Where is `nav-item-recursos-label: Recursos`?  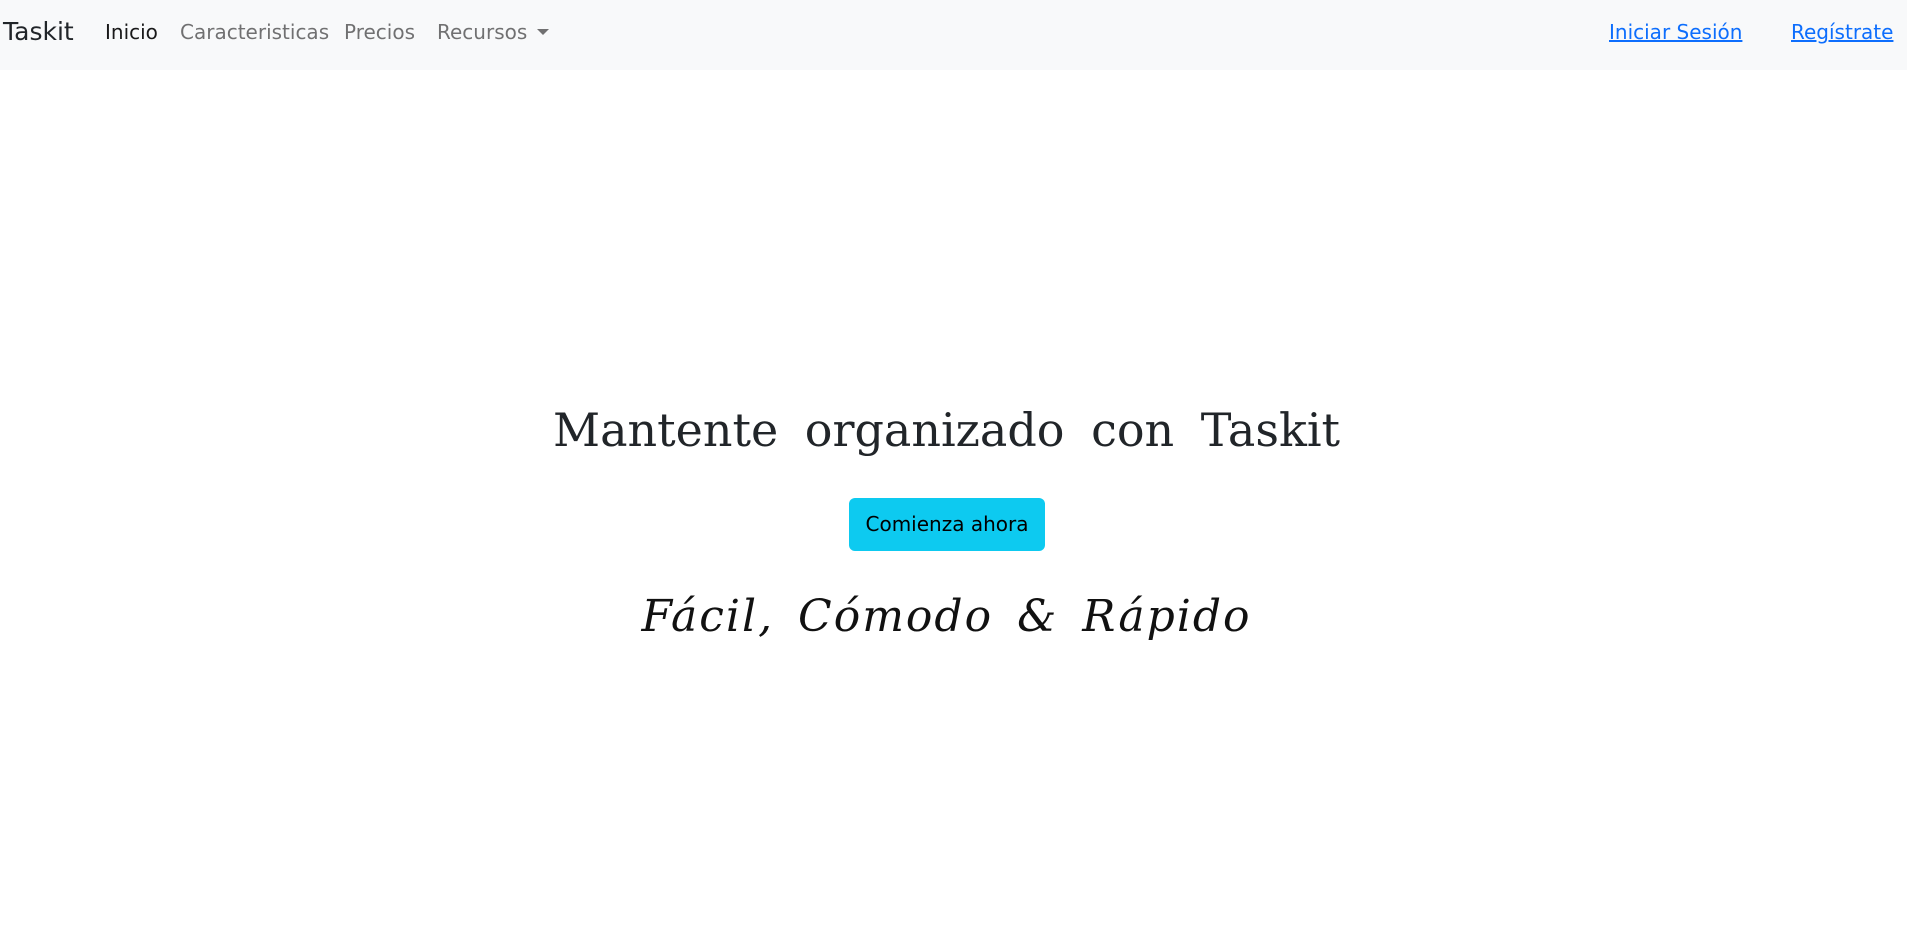
nav-item-recursos-label: Recursos is located at coordinates (482, 32).